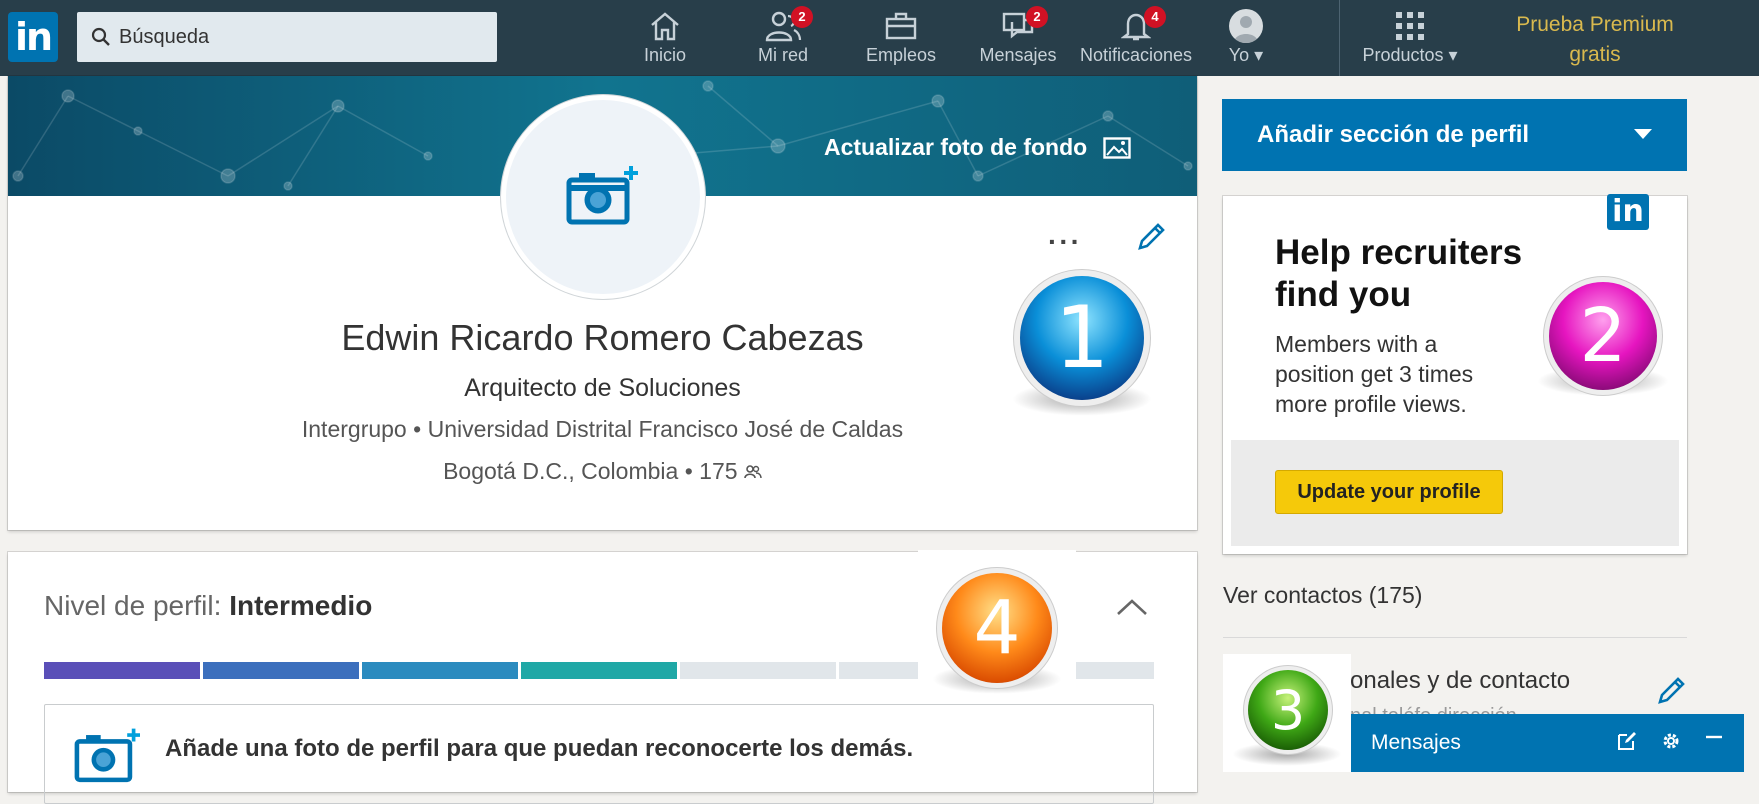  What do you see at coordinates (782, 55) in the screenshot?
I see `nav-label: Mi red` at bounding box center [782, 55].